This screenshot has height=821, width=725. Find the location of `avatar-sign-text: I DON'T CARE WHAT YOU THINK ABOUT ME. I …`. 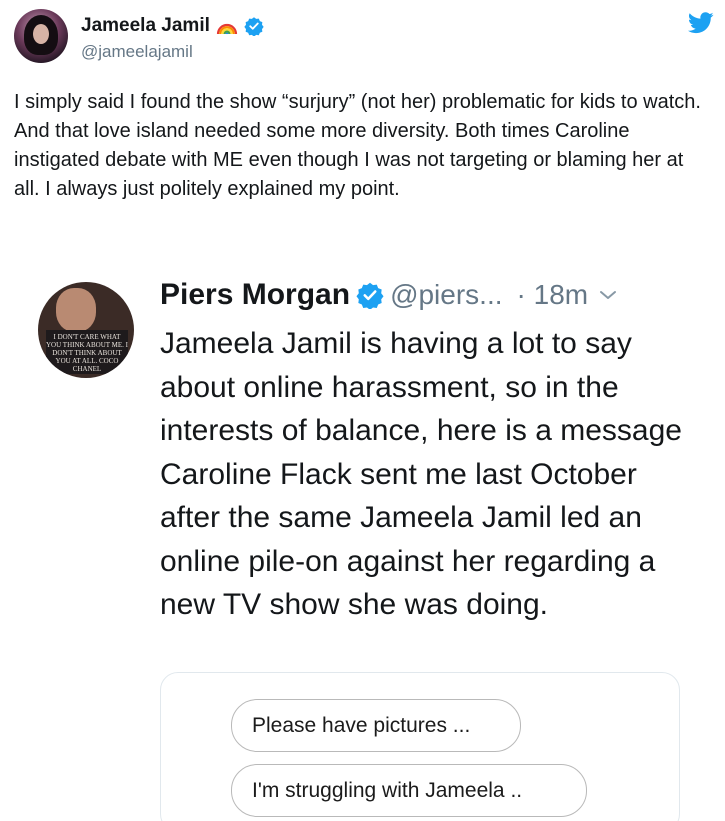

avatar-sign-text: I DON'T CARE WHAT YOU THINK ABOUT ME. I … is located at coordinates (87, 352).